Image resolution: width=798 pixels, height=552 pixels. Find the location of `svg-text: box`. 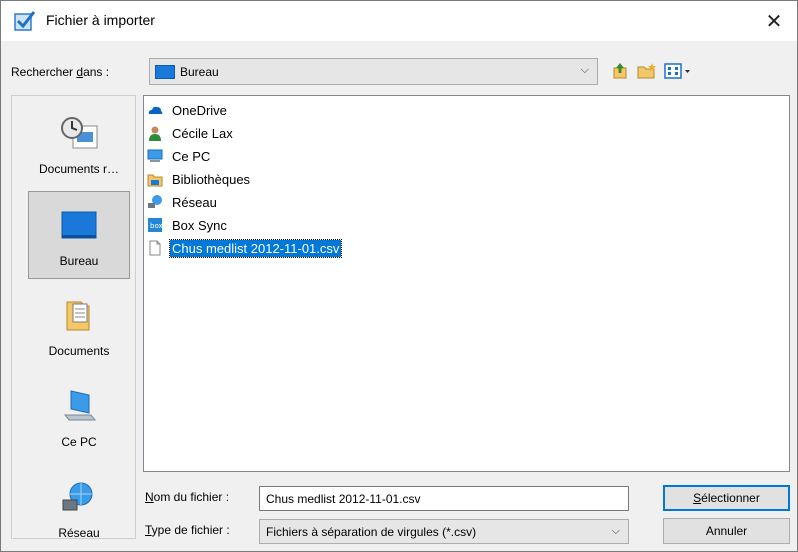

svg-text: box is located at coordinates (156, 226).